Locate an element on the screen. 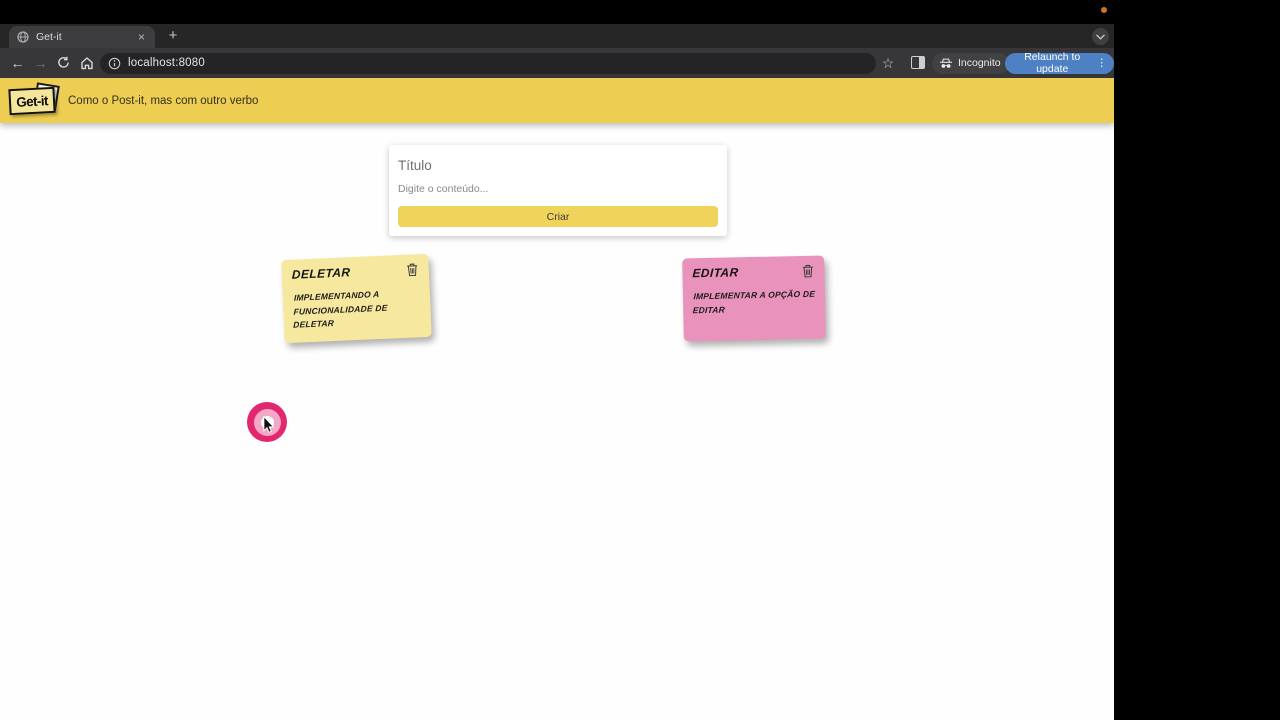 This screenshot has width=1280, height=720. mouse-cursor-icon is located at coordinates (269, 424).